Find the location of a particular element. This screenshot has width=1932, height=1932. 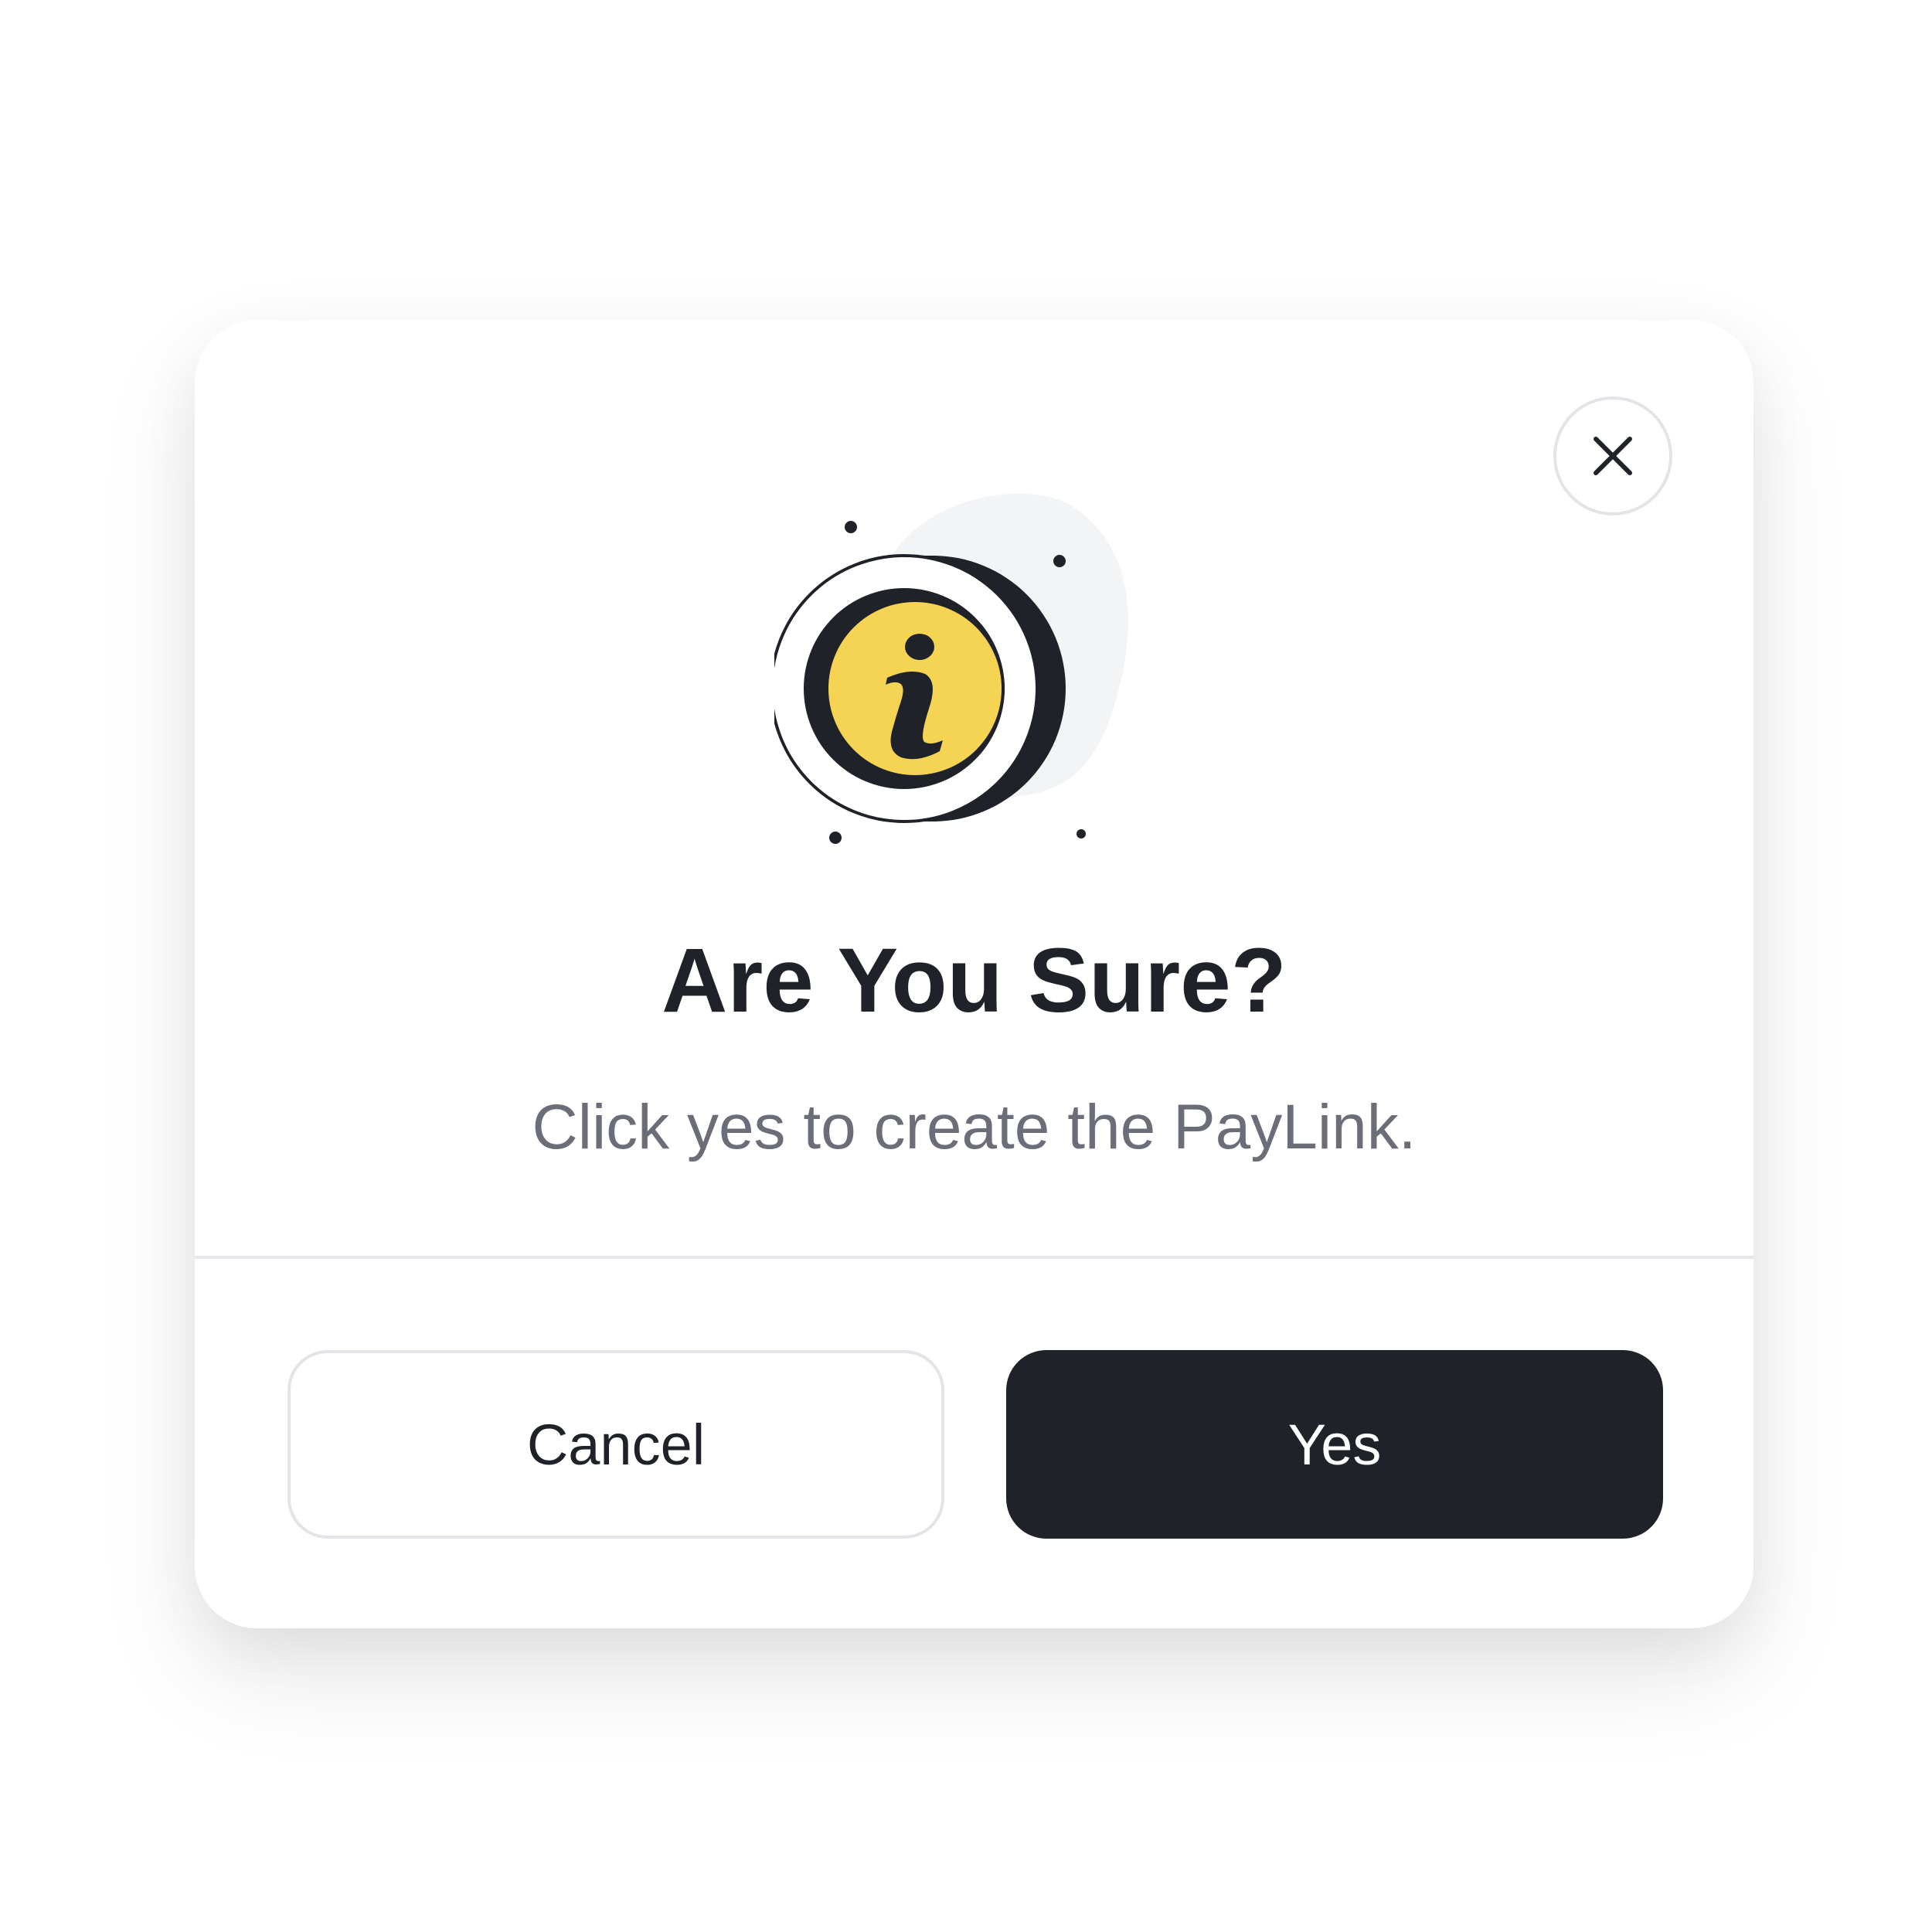

dialog-message: Click yes to create the PayLink. is located at coordinates (975, 1127).